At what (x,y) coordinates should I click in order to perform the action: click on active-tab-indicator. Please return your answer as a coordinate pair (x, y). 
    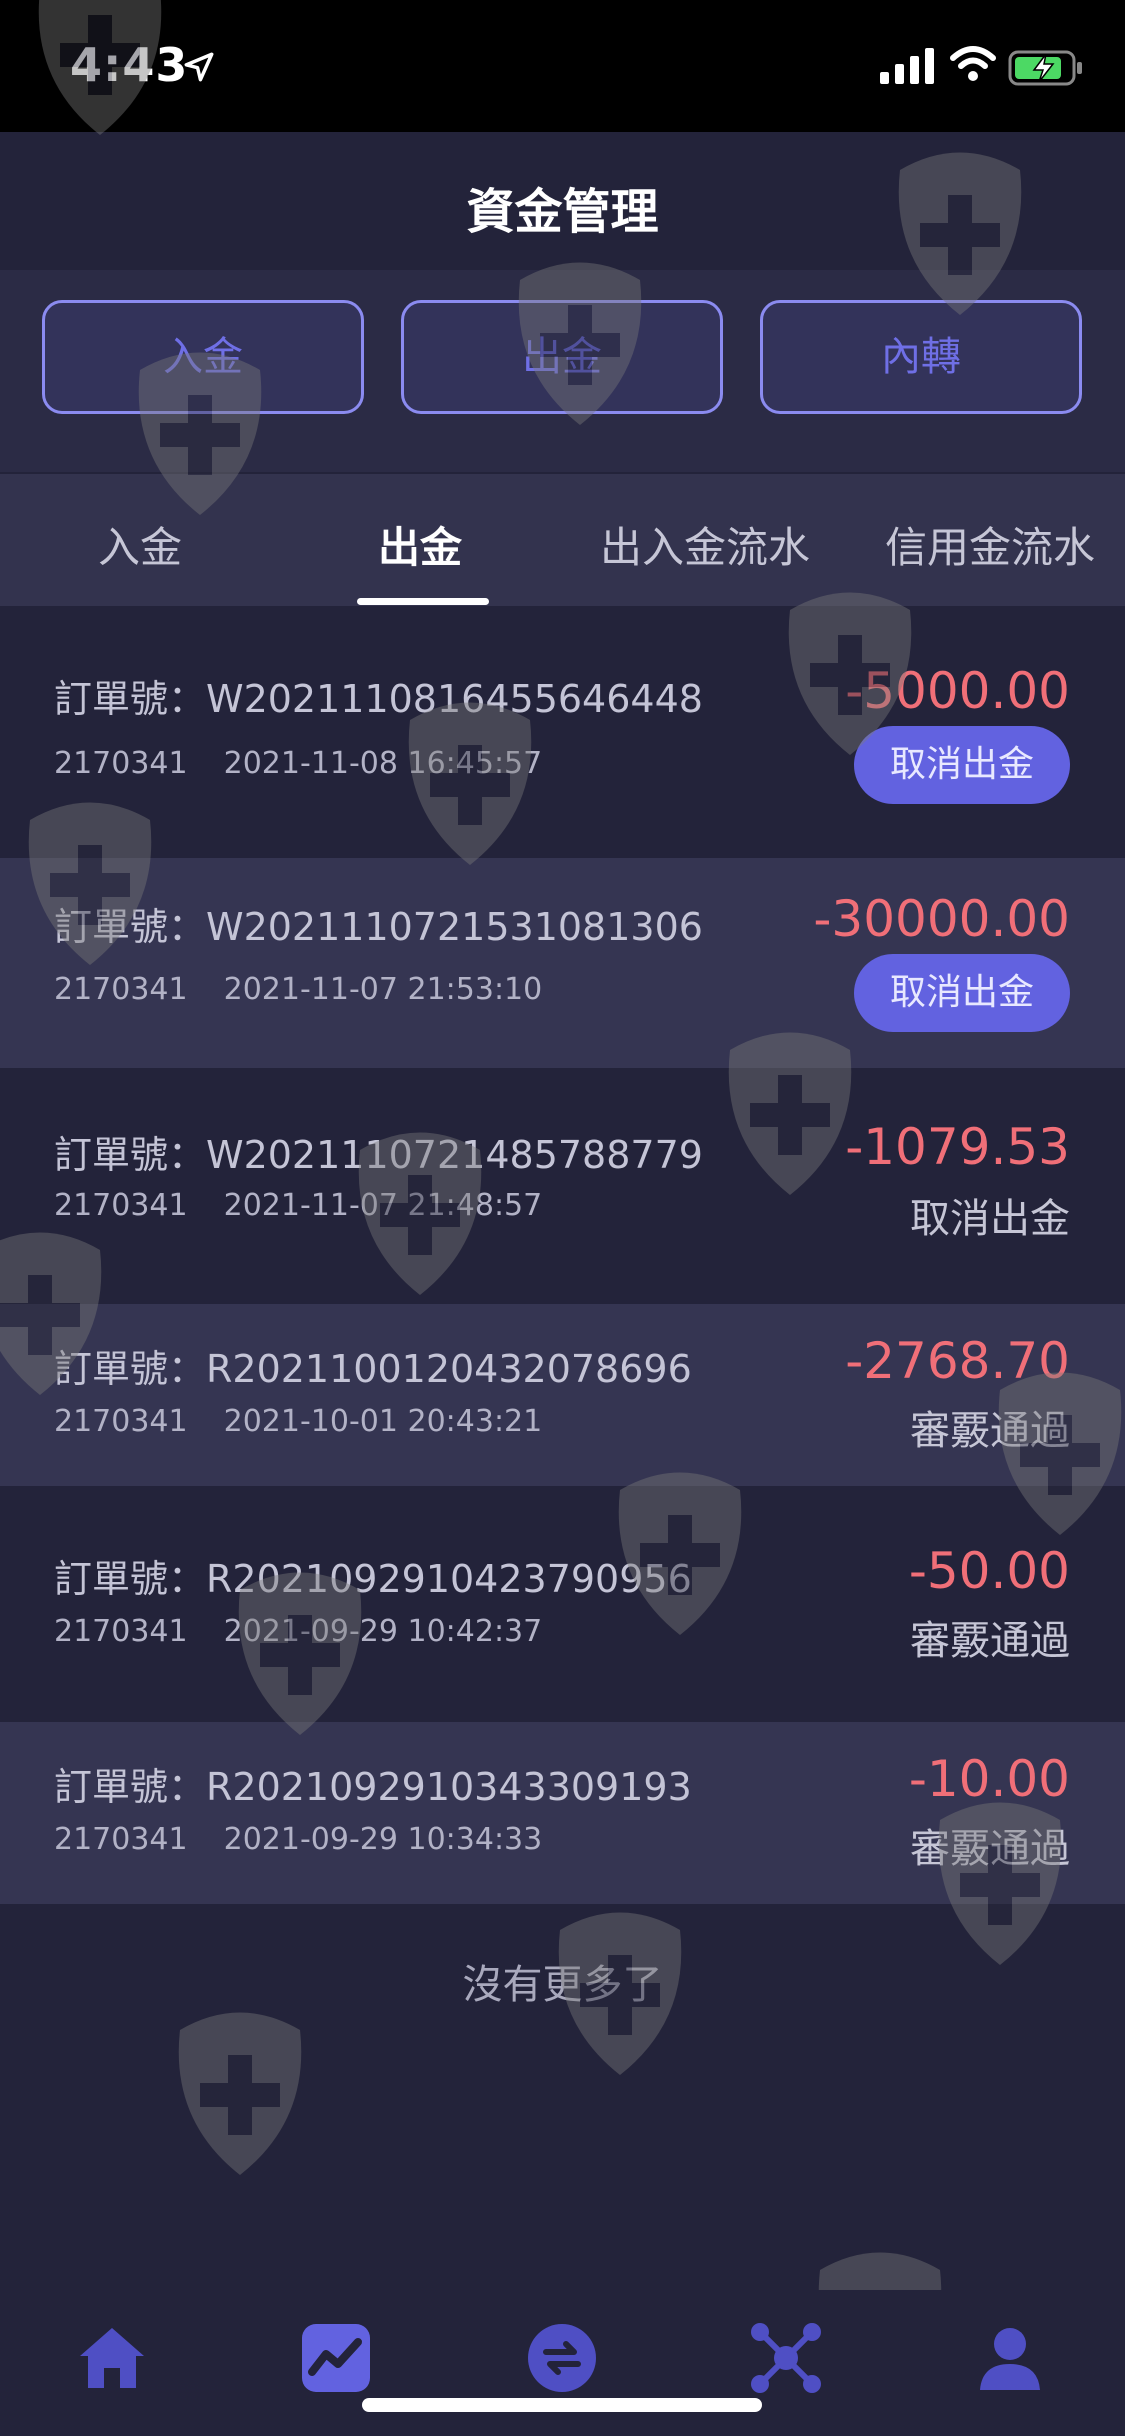
    Looking at the image, I should click on (423, 601).